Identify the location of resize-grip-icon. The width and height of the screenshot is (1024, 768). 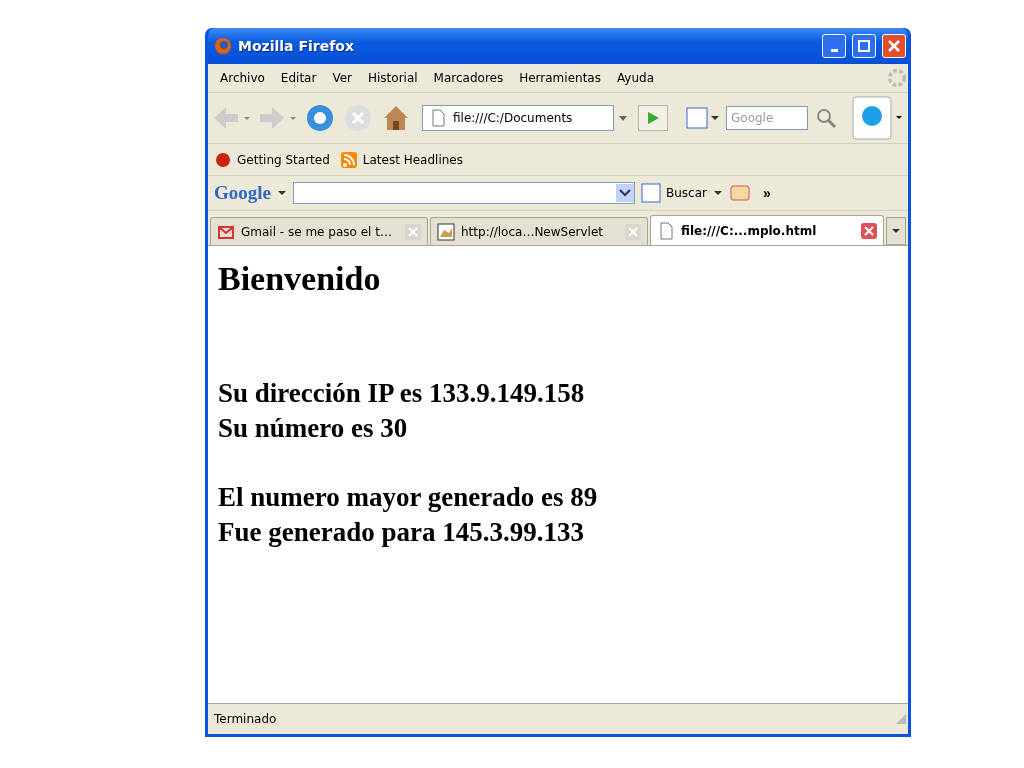
(901, 719).